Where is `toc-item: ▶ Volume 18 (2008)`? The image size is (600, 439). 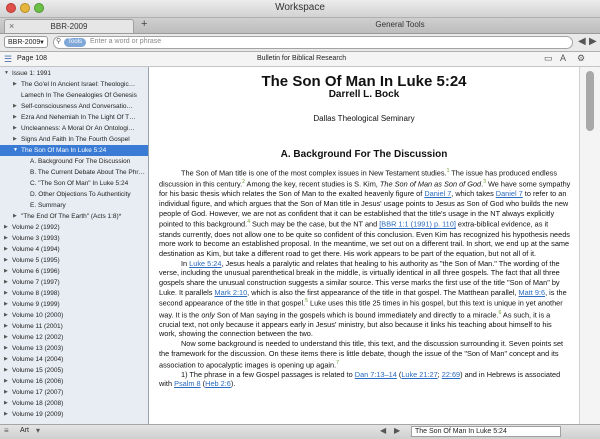 toc-item: ▶ Volume 18 (2008) is located at coordinates (74, 403).